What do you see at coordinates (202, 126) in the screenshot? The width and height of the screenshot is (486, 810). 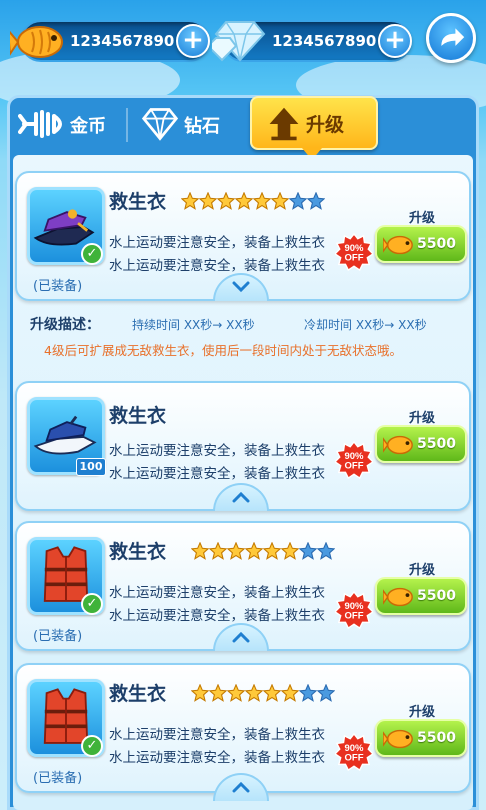 I see `tab-diamond-label: 钻石` at bounding box center [202, 126].